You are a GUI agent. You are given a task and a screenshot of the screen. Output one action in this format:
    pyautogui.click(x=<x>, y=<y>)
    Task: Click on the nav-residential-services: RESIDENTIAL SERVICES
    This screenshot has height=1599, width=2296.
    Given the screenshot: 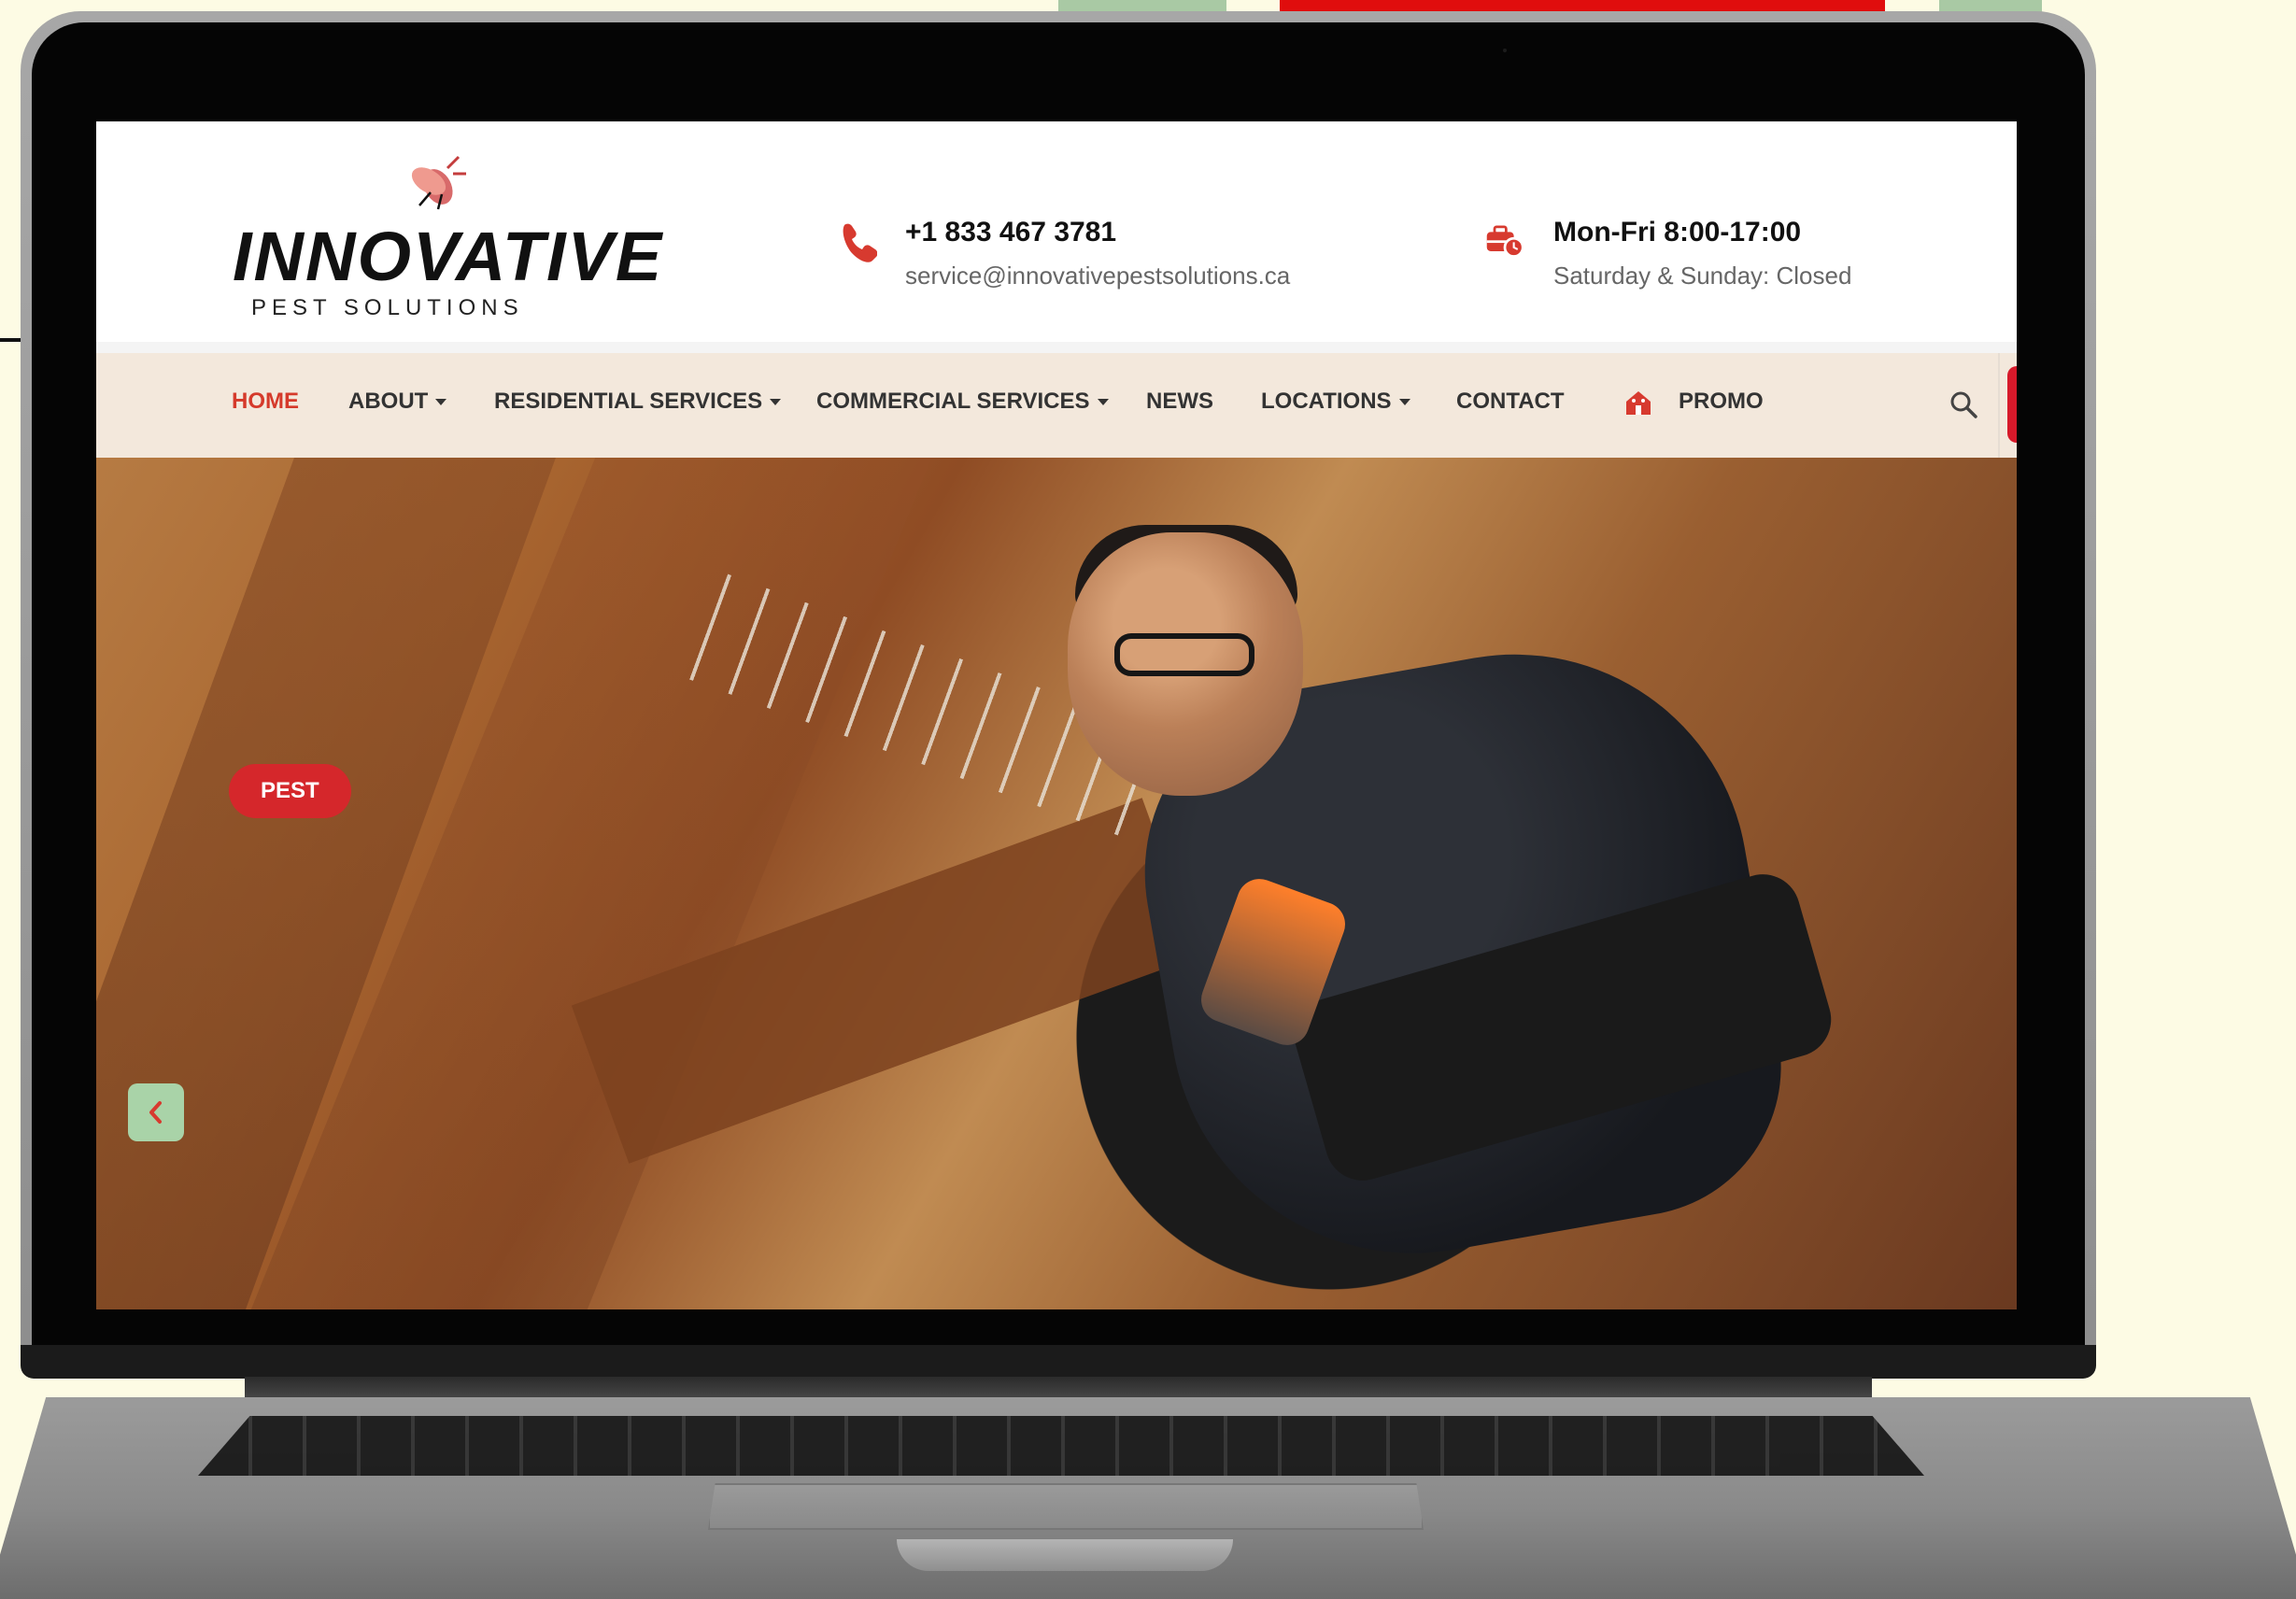 What is the action you would take?
    pyautogui.click(x=638, y=402)
    